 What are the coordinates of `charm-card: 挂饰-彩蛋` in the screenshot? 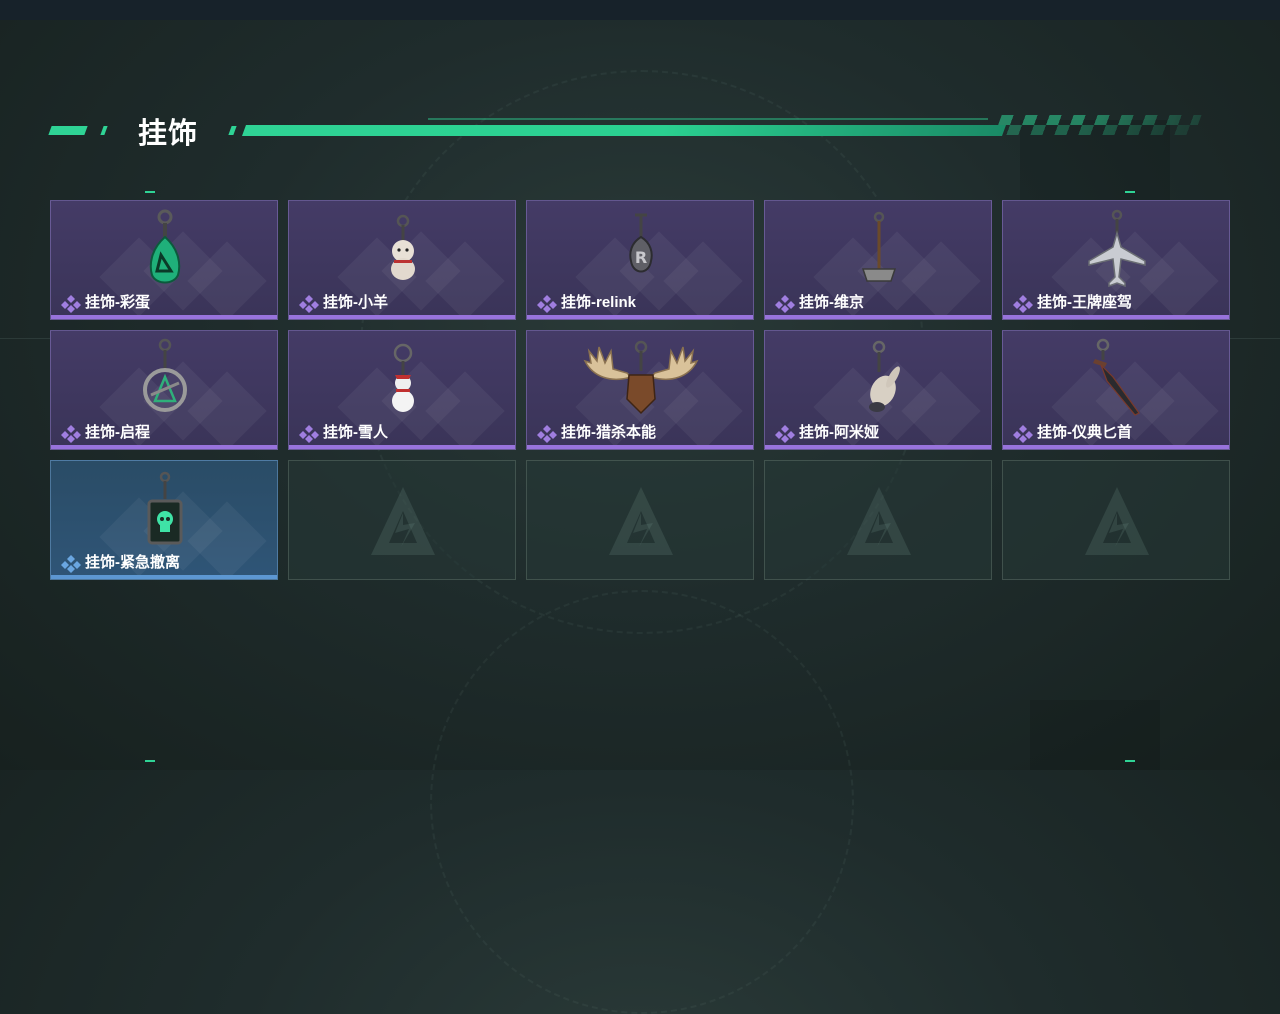 It's located at (164, 260).